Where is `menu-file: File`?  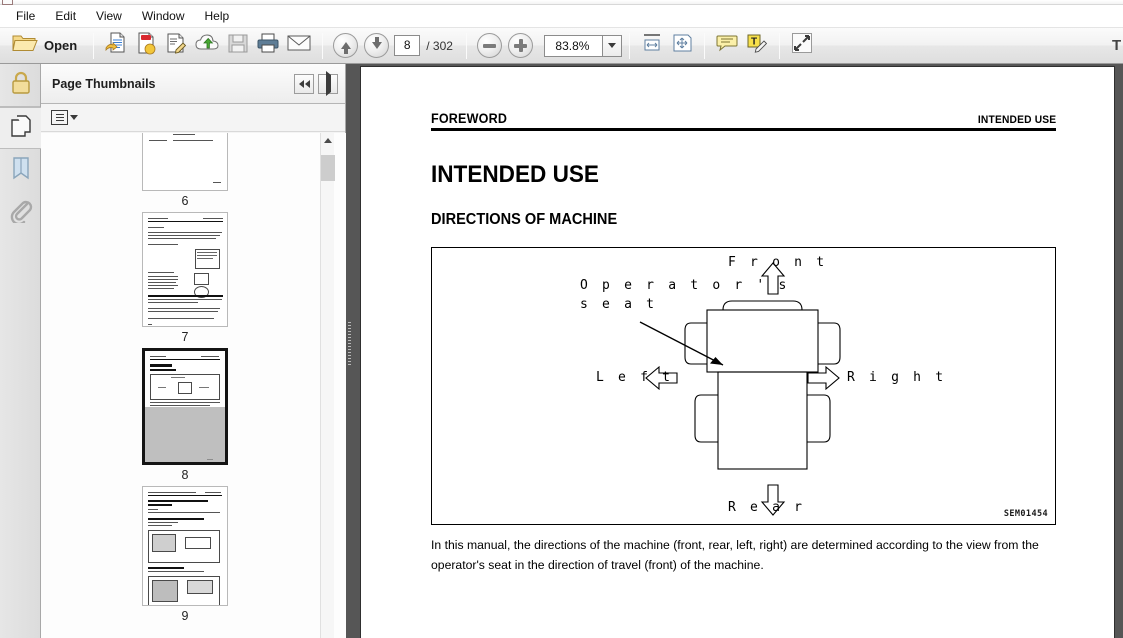
menu-file: File is located at coordinates (25, 16).